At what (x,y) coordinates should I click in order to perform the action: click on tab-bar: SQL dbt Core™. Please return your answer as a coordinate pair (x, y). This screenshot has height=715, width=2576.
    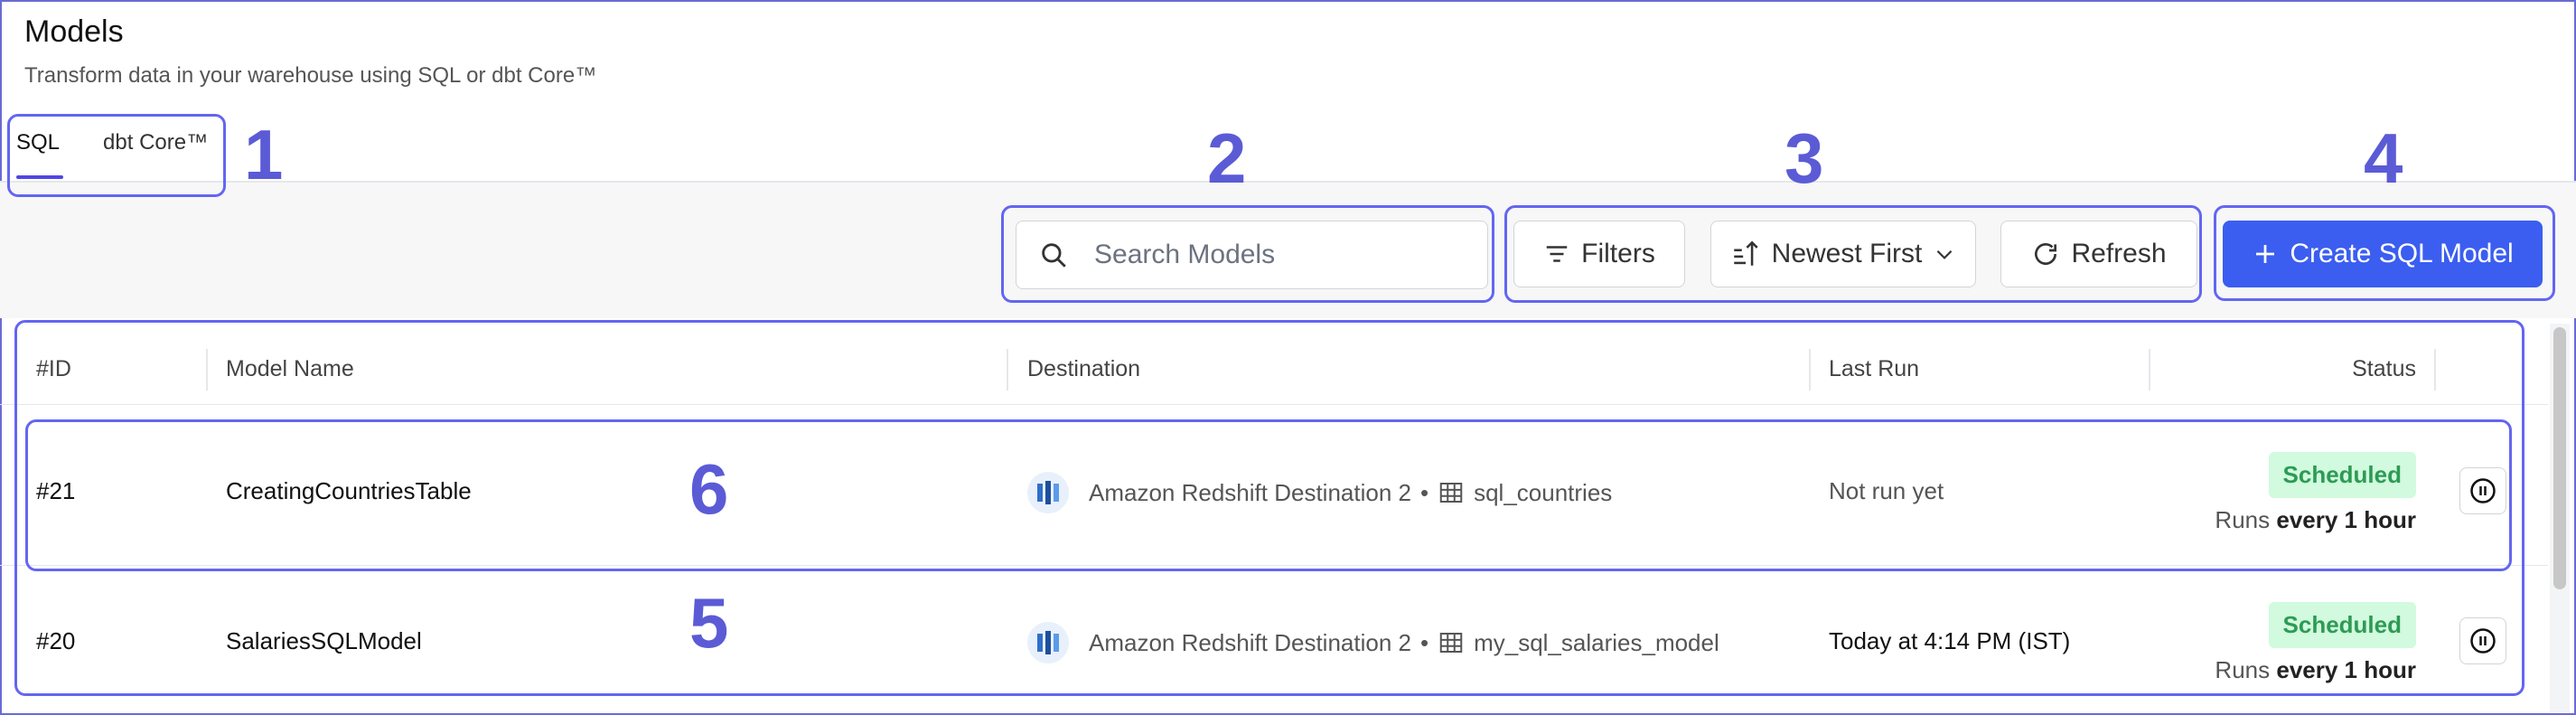
    Looking at the image, I should click on (112, 154).